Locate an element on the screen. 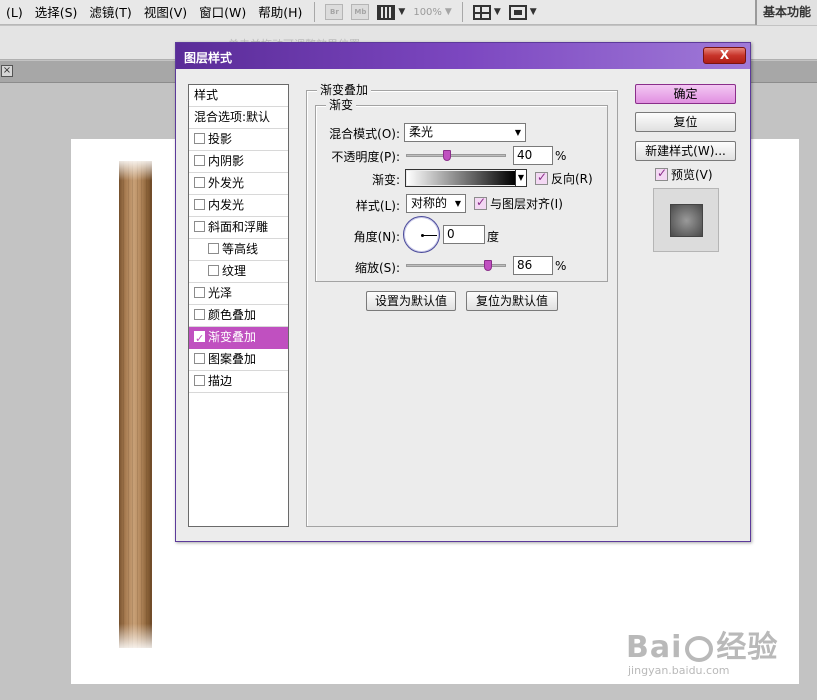 The height and width of the screenshot is (700, 817). scale-slider is located at coordinates (456, 265).